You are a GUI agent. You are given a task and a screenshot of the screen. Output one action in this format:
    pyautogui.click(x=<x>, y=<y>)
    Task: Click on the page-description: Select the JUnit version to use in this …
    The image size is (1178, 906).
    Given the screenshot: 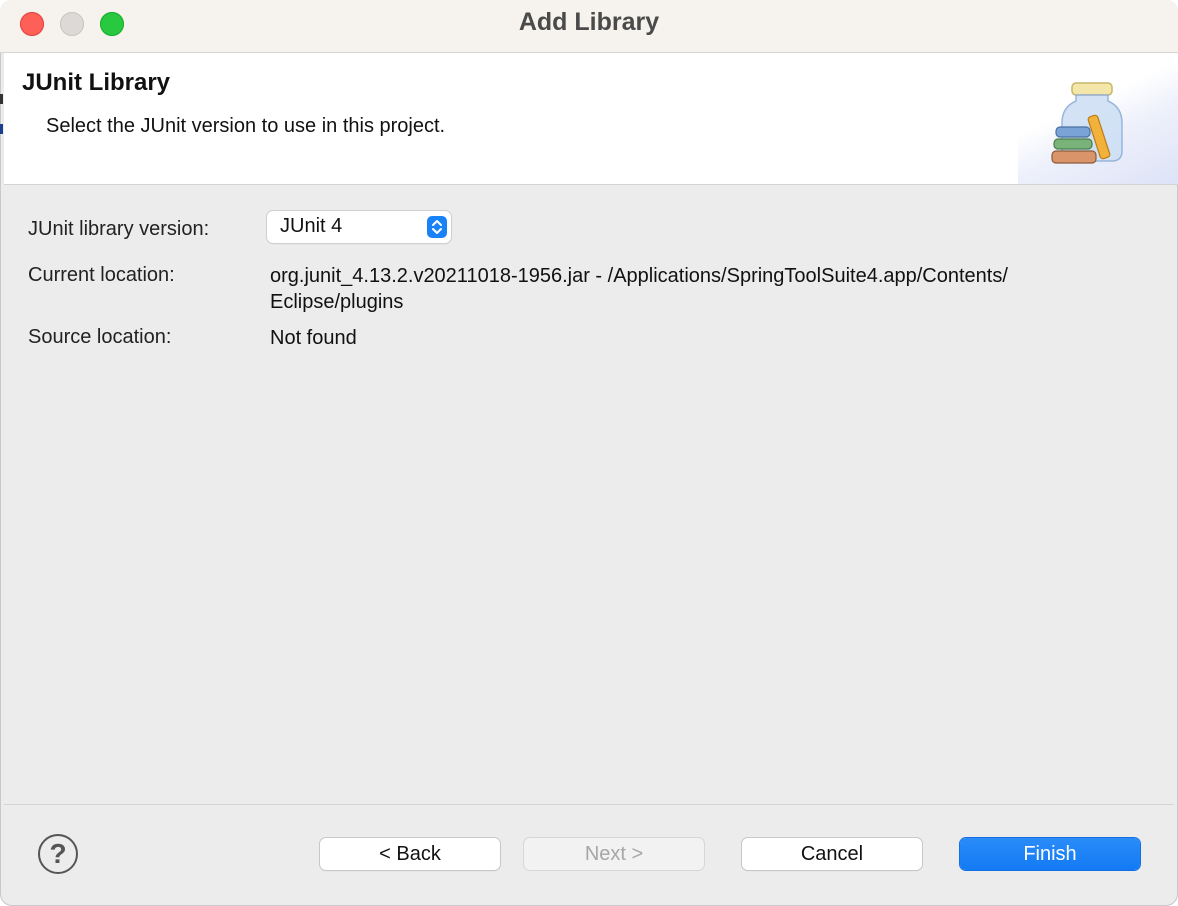 What is the action you would take?
    pyautogui.click(x=246, y=126)
    